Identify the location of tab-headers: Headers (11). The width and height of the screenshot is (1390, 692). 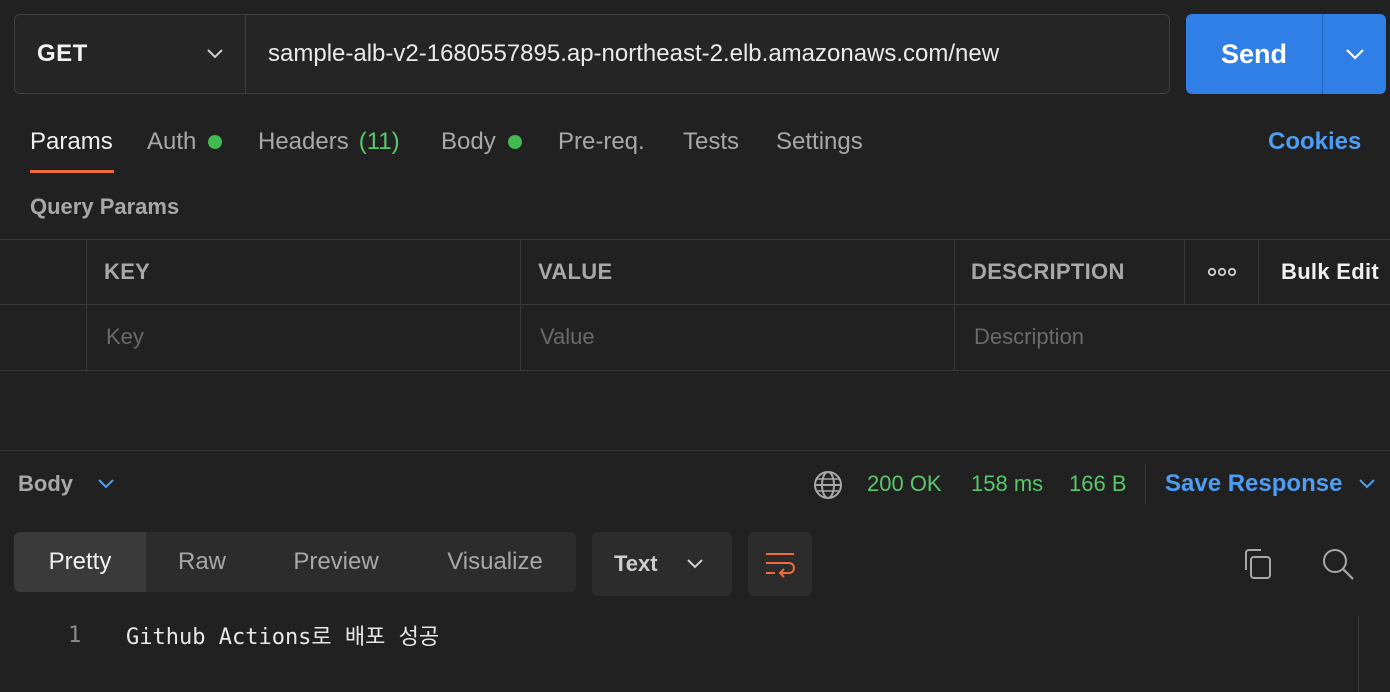
(329, 142).